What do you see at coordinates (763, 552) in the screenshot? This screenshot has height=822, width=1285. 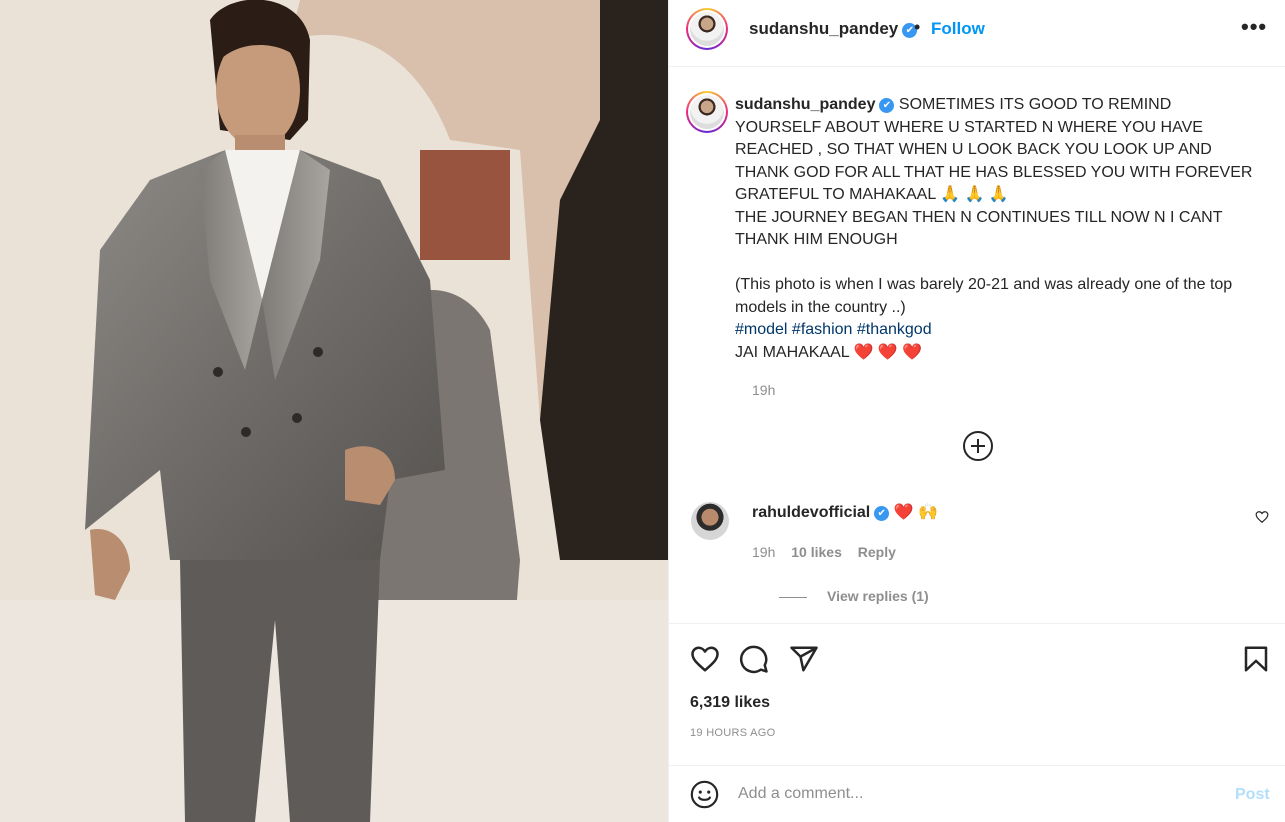 I see `comment-time: 19h` at bounding box center [763, 552].